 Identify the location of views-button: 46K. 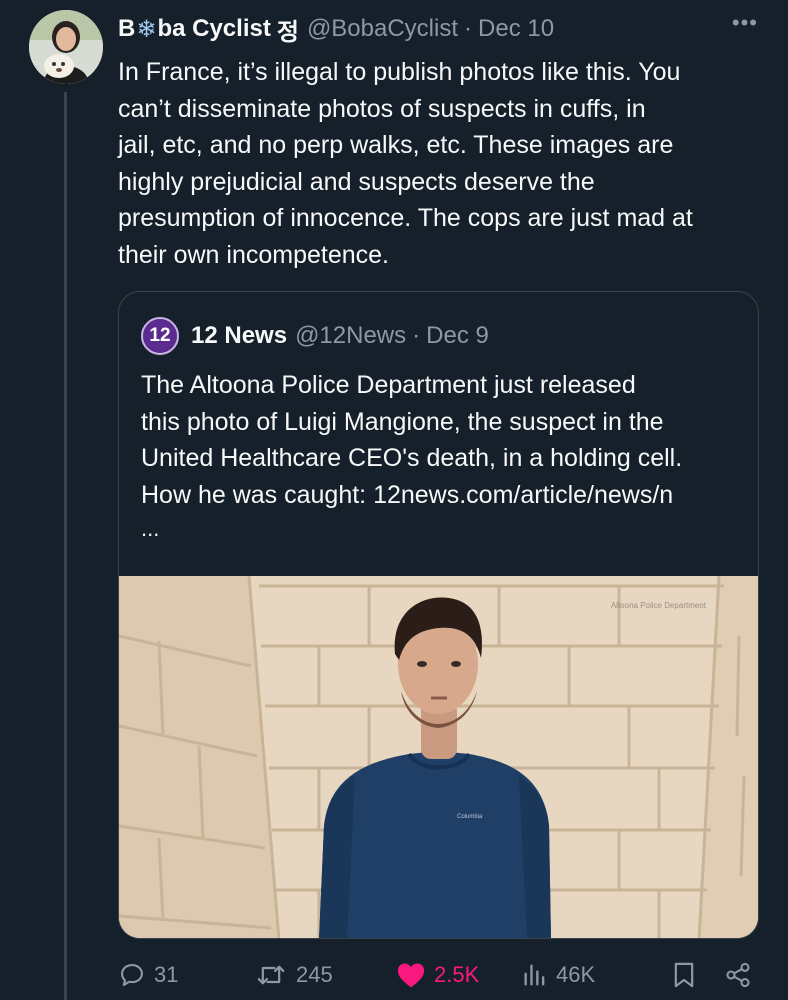
(558, 975).